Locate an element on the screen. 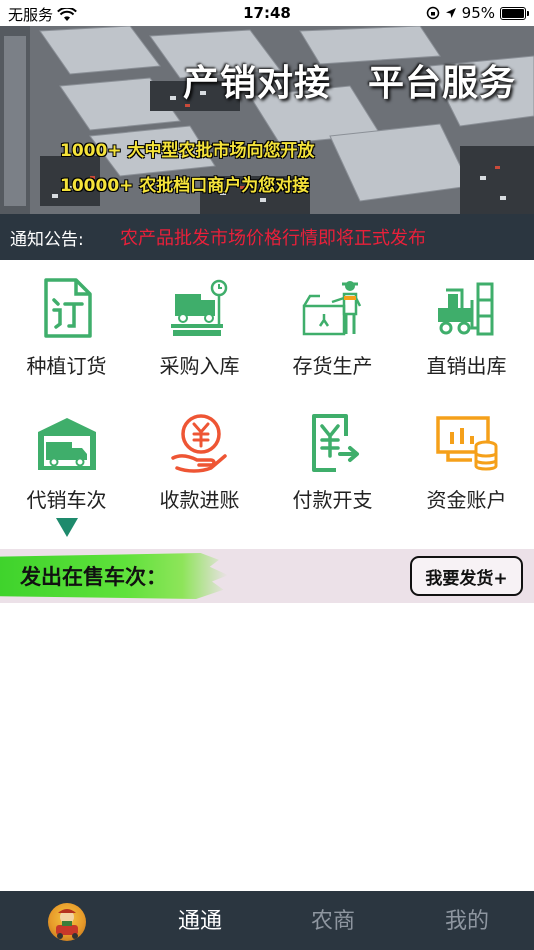 This screenshot has height=950, width=534. grid-item-direct-sales: 直销出库 is located at coordinates (466, 328).